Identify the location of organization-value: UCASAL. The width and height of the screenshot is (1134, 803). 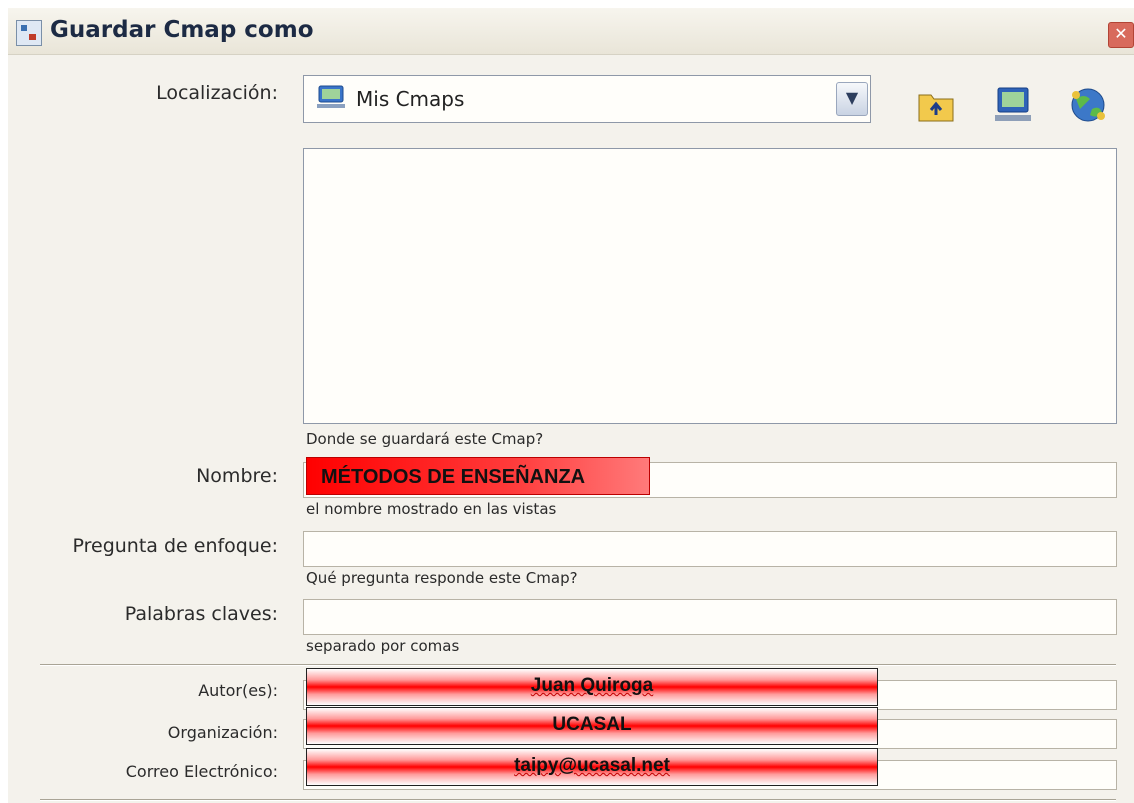
(592, 726).